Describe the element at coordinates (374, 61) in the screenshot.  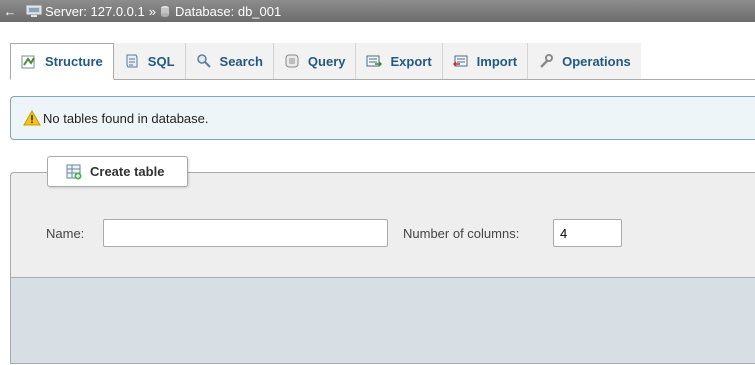
I see `export-icon` at that location.